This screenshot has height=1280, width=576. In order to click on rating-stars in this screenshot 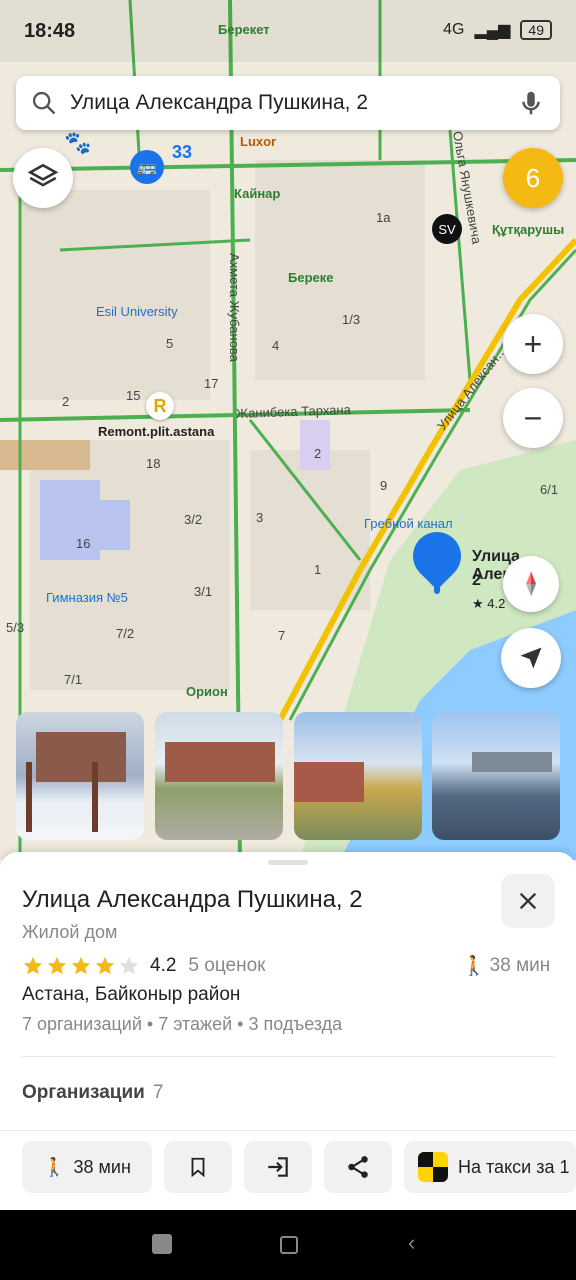, I will do `click(82, 966)`.